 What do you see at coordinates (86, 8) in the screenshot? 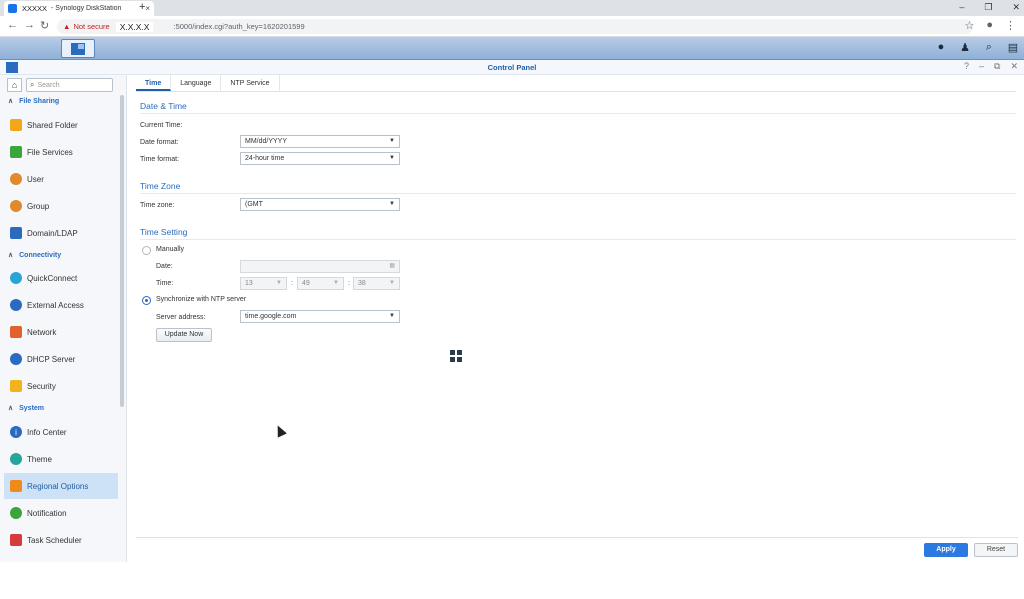
I see `tab-title-rest: - Synology DiskStation` at bounding box center [86, 8].